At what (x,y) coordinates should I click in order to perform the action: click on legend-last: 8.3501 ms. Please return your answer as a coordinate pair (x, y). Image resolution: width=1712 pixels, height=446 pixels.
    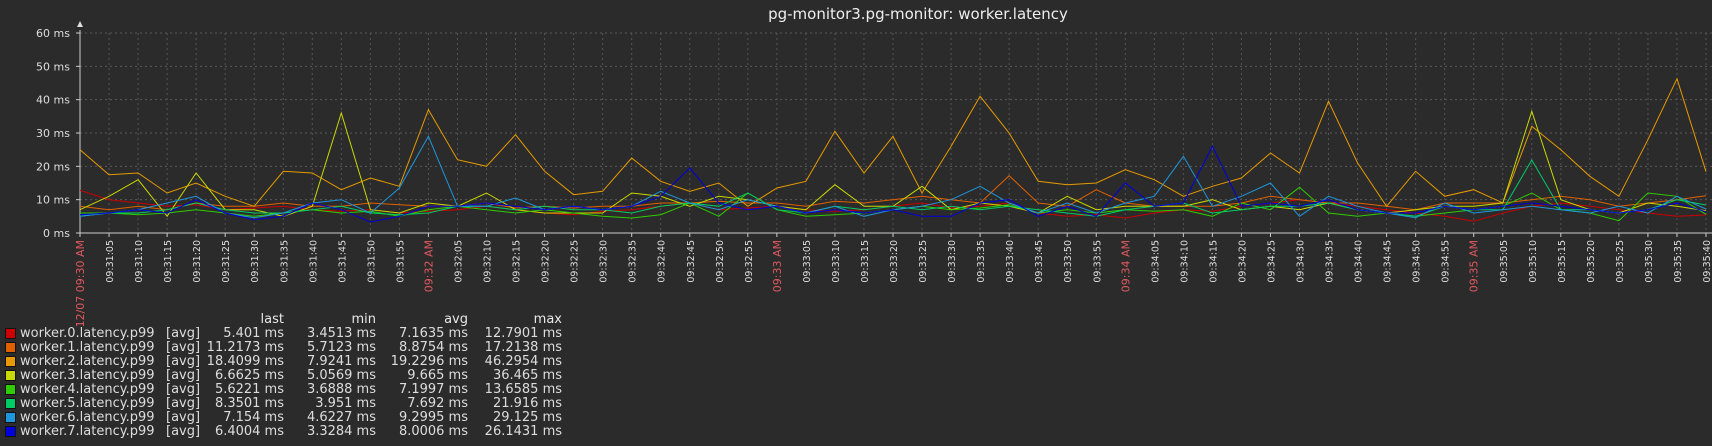
    Looking at the image, I should click on (249, 403).